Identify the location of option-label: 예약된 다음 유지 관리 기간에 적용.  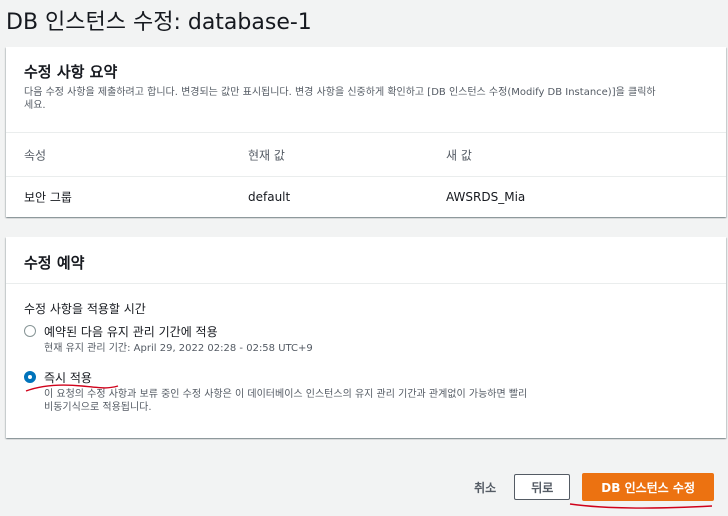
(131, 332).